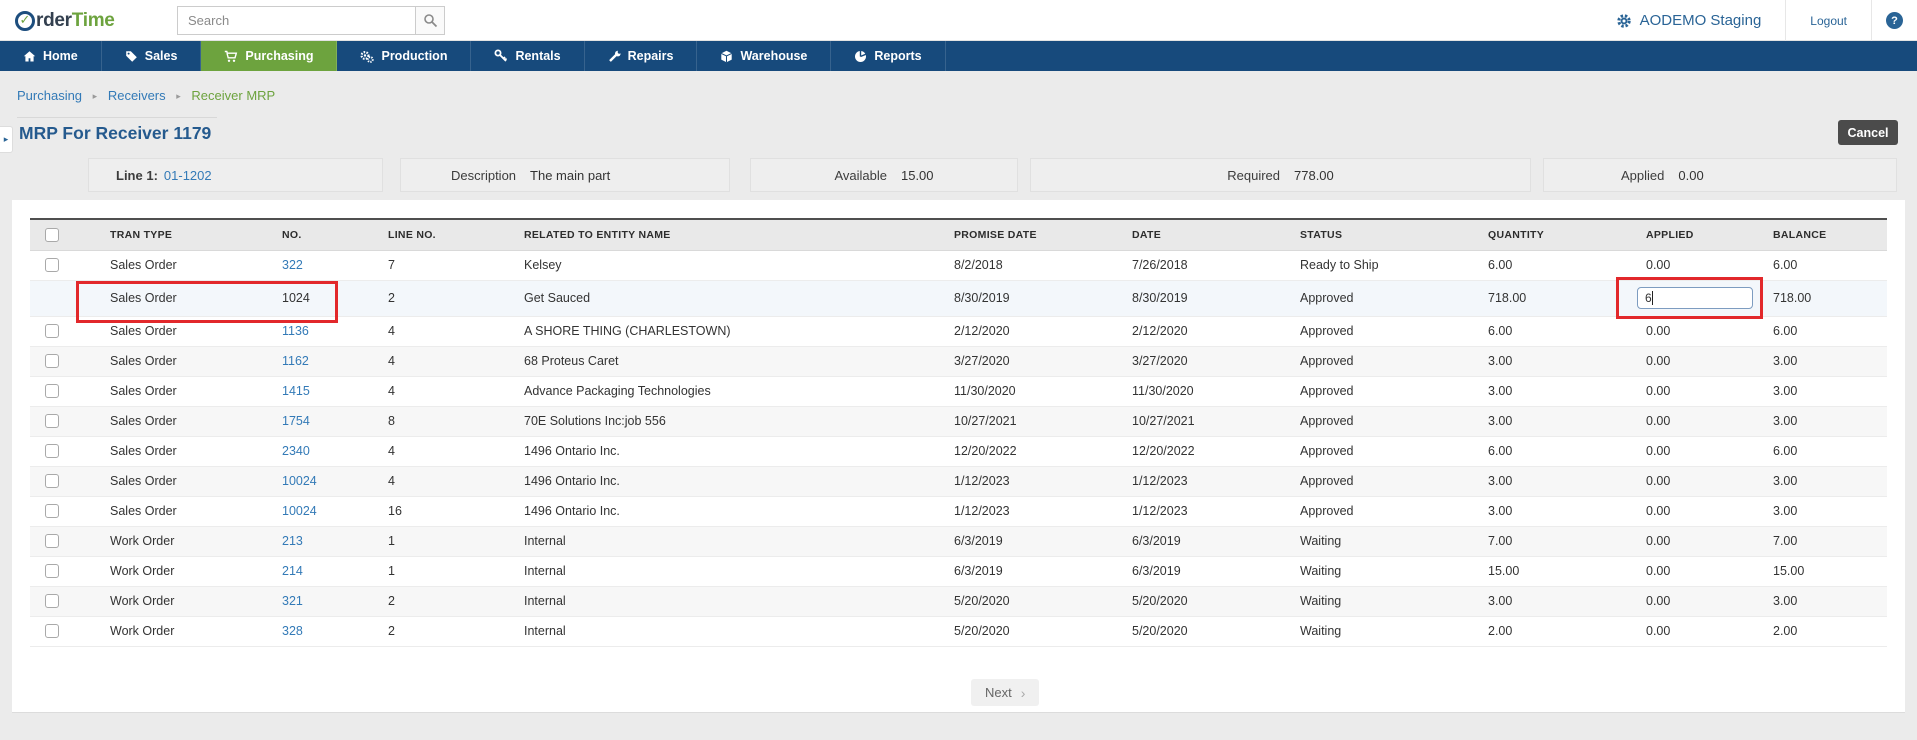  I want to click on nav-item-rentals: Rentals, so click(528, 56).